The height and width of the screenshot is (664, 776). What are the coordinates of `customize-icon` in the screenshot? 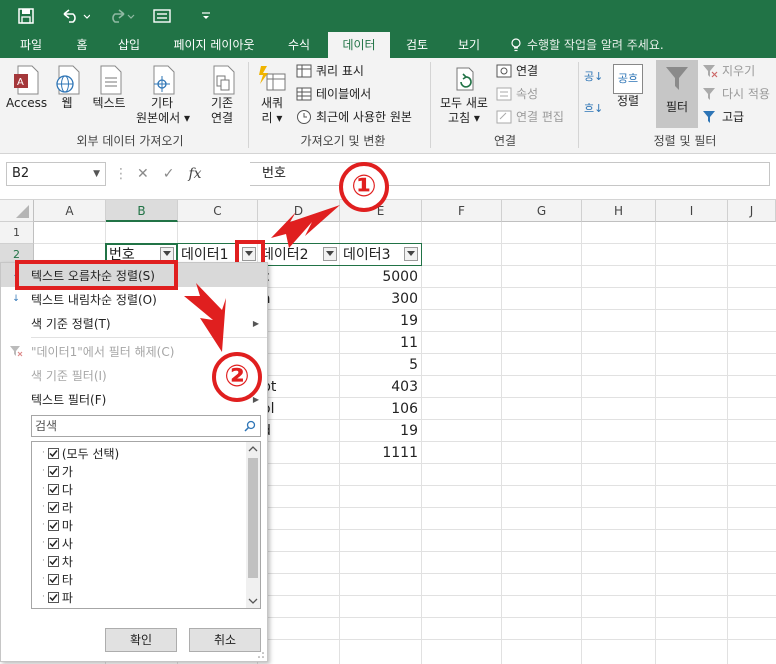 It's located at (206, 16).